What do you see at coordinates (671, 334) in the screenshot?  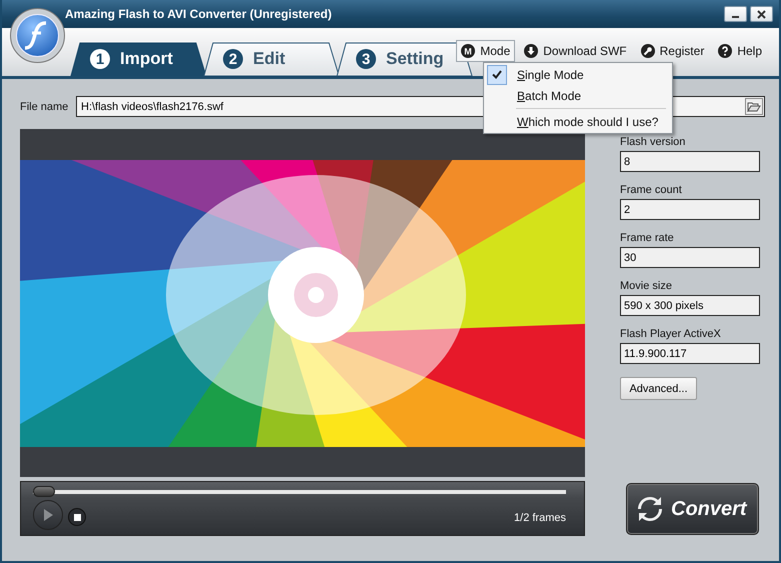 I see `field-label: Flash Player ActiveX` at bounding box center [671, 334].